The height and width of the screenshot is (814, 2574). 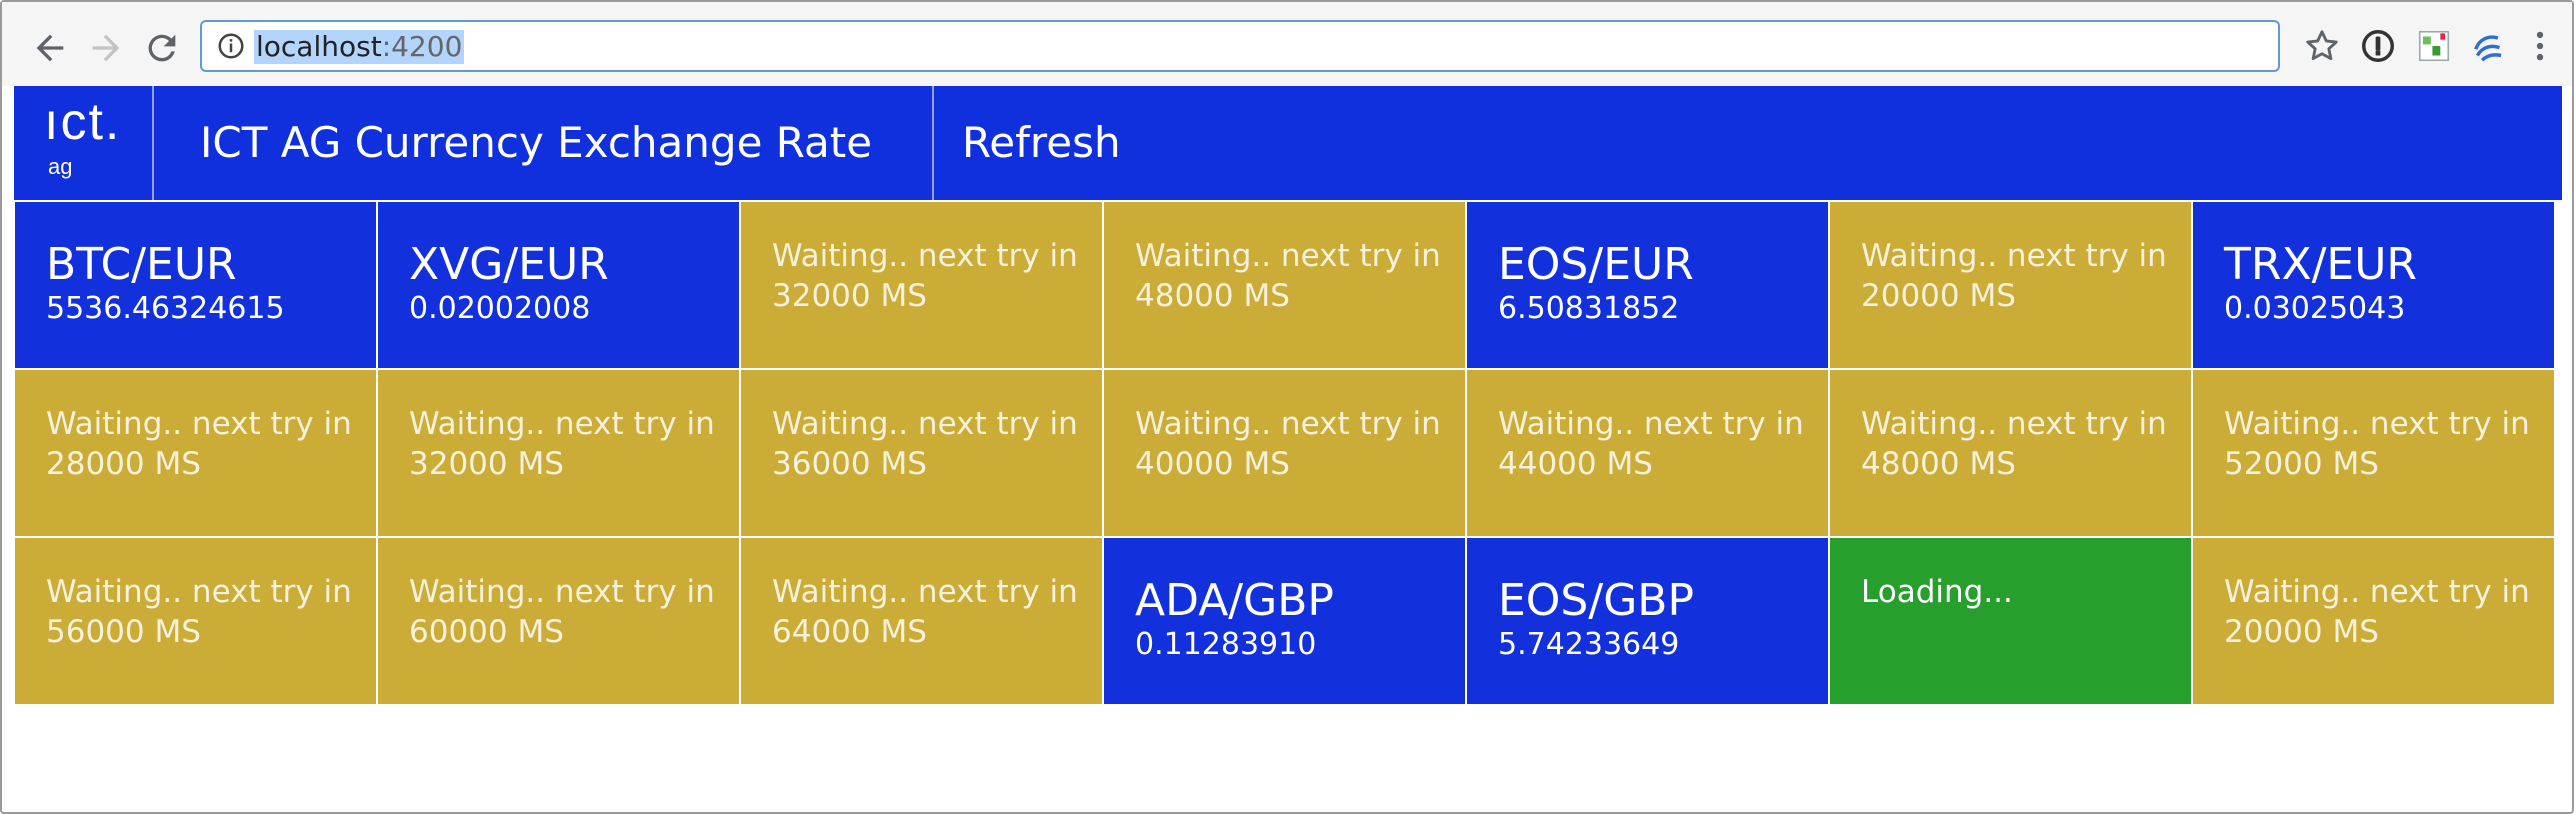 I want to click on bookmark-star-button, so click(x=2322, y=46).